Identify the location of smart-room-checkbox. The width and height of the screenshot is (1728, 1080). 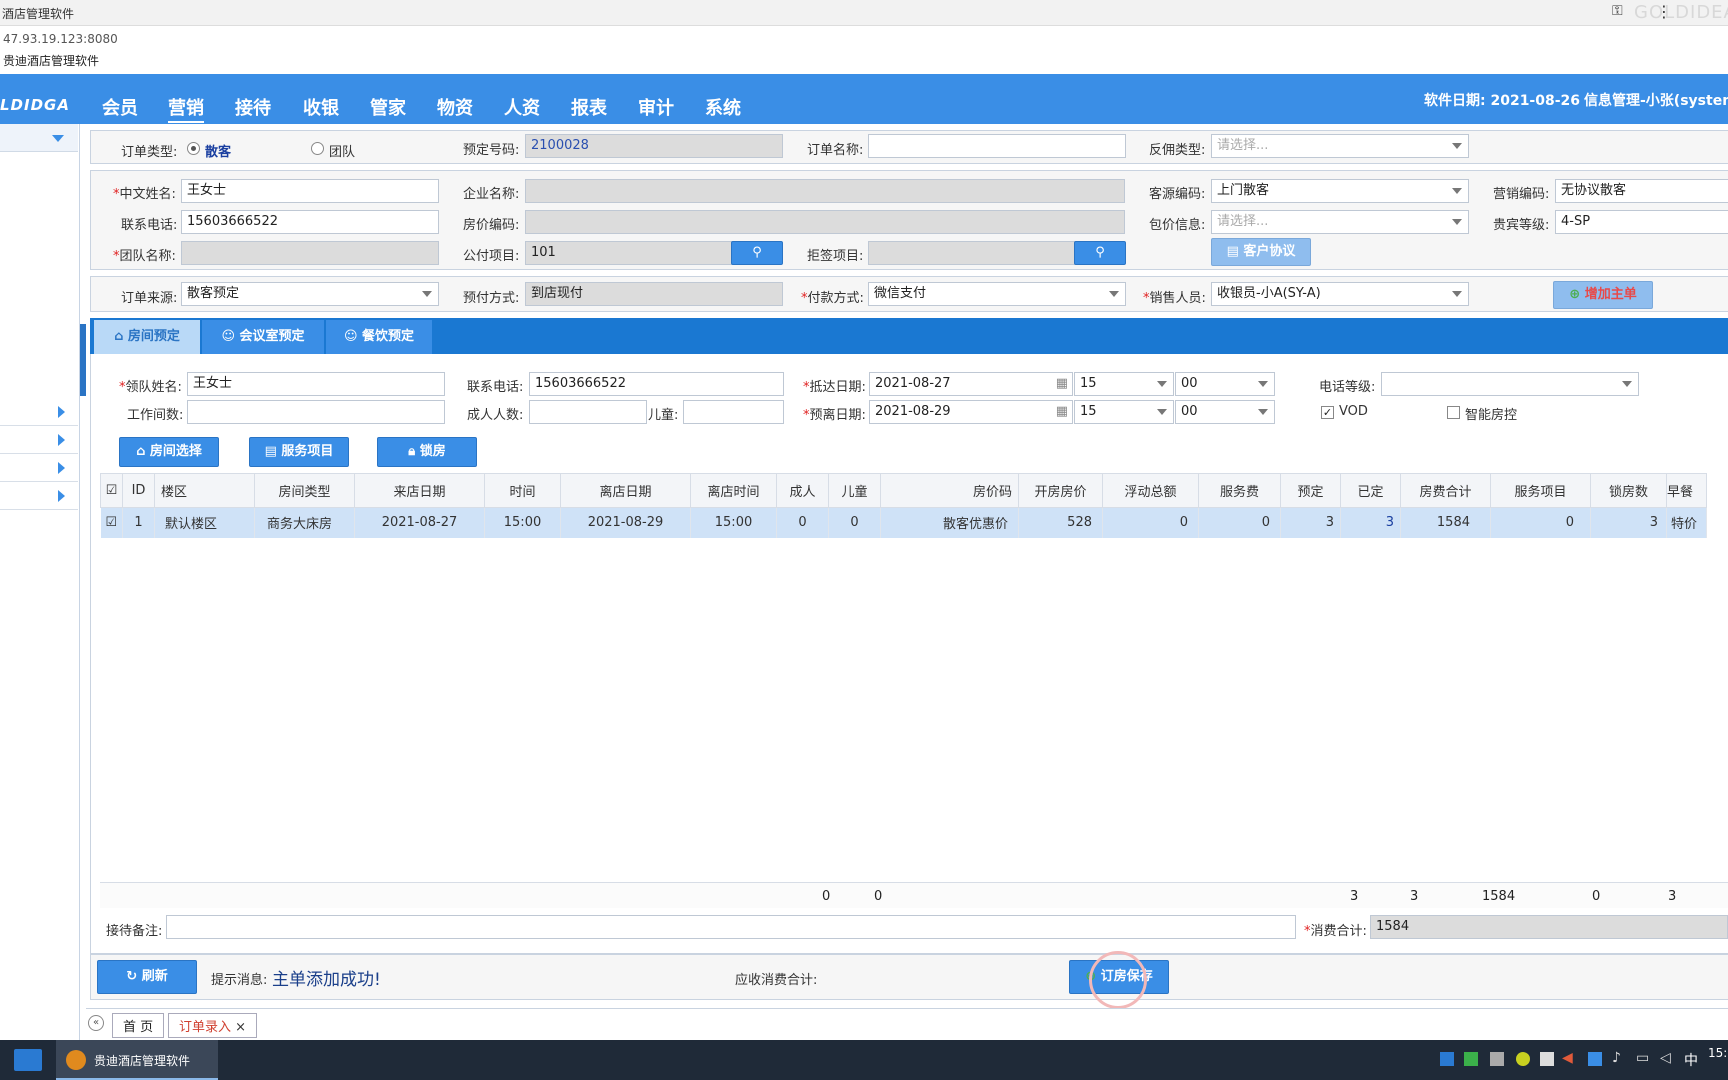
(1453, 412).